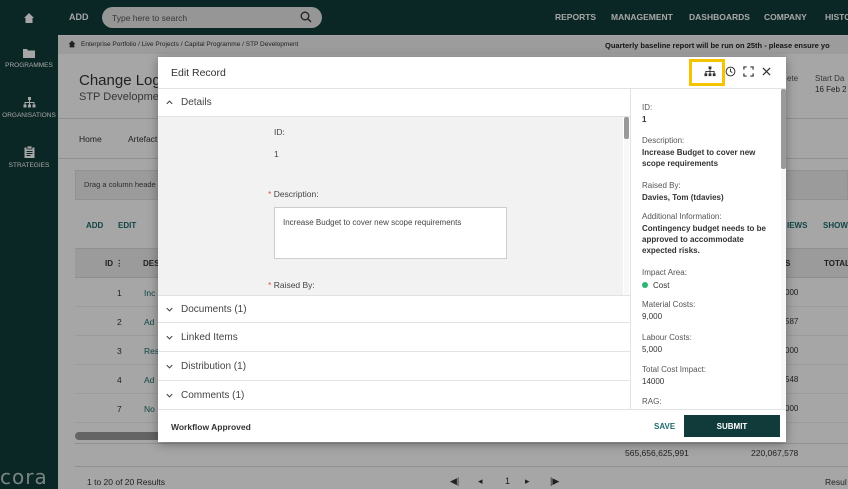 The height and width of the screenshot is (489, 848). Describe the element at coordinates (748, 71) in the screenshot. I see `expand-icon` at that location.